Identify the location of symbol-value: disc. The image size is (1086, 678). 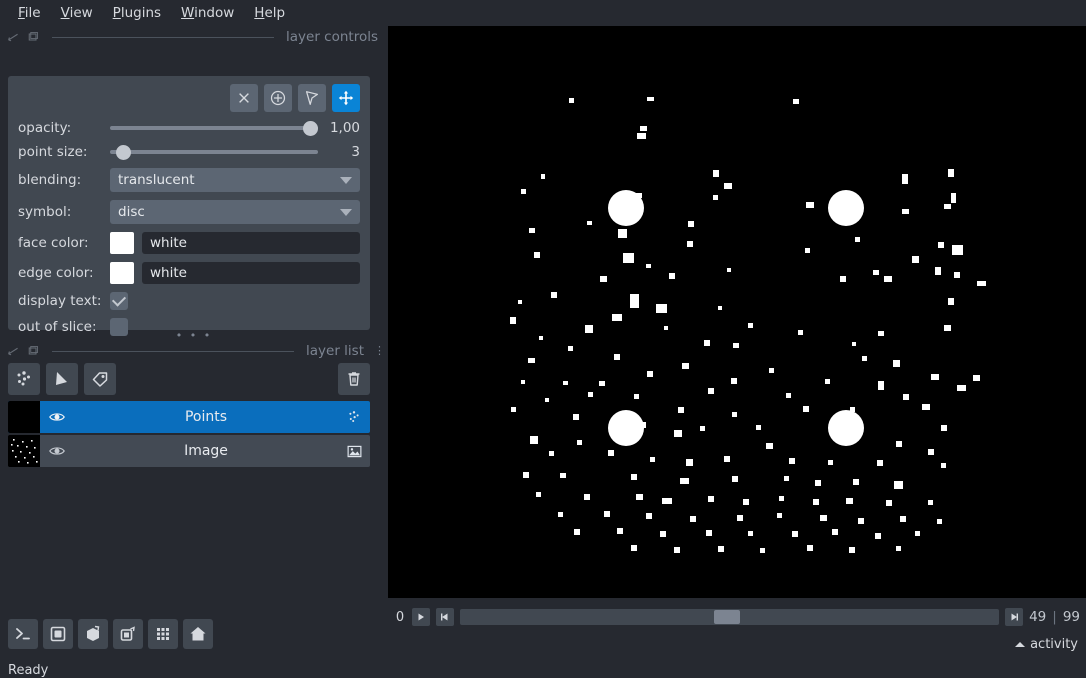
(131, 212).